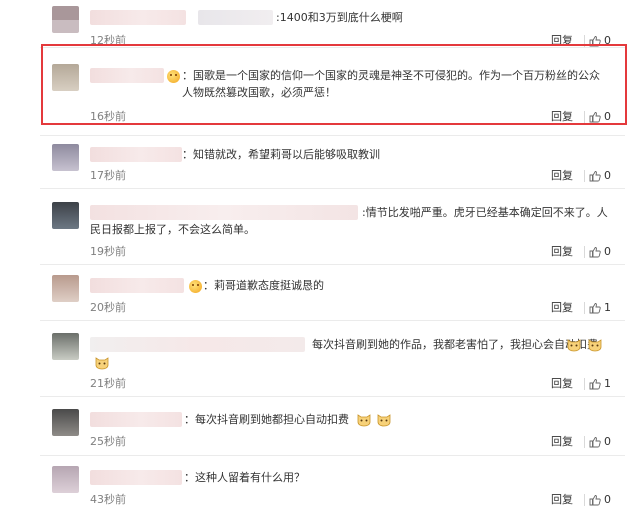 Image resolution: width=641 pixels, height=515 pixels. Describe the element at coordinates (108, 383) in the screenshot. I see `comment-time: 21秒前` at that location.